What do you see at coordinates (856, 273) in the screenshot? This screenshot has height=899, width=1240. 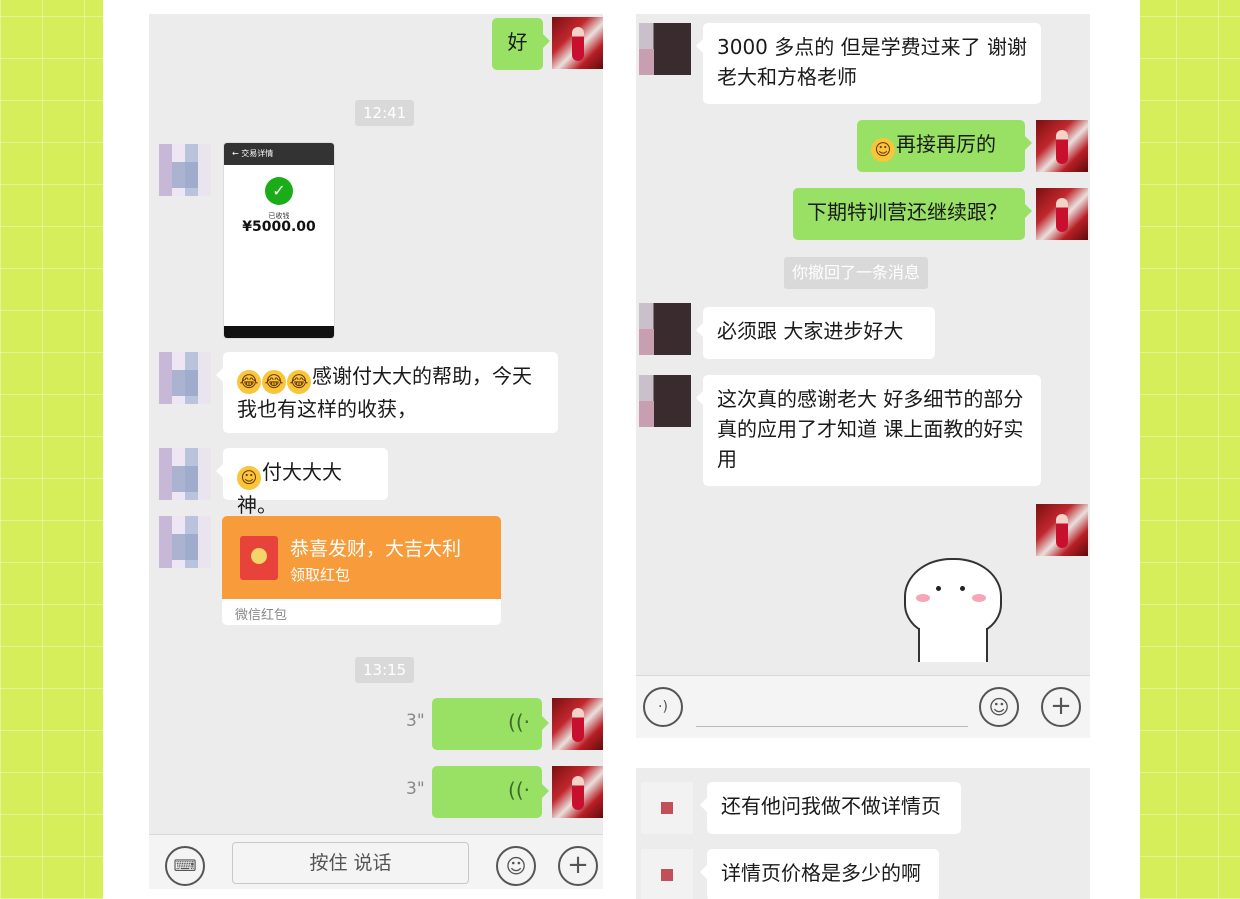 I see `recalled-notice: 你撤回了一条消息` at bounding box center [856, 273].